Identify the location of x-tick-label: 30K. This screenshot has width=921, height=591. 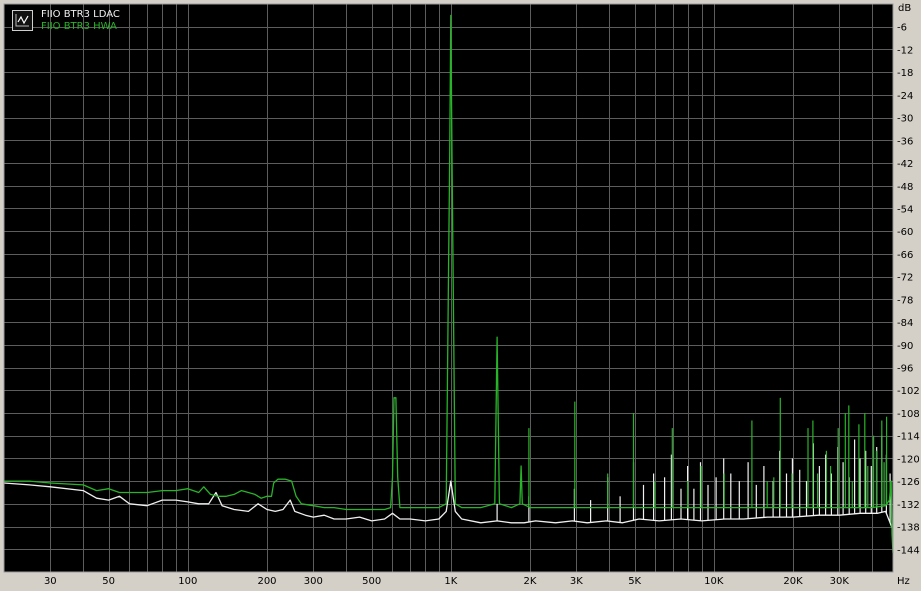
(840, 581).